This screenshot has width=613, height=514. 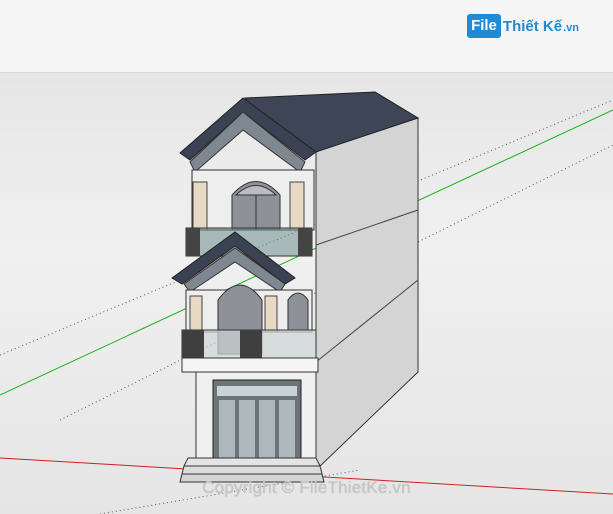 I want to click on transom, so click(x=257, y=391).